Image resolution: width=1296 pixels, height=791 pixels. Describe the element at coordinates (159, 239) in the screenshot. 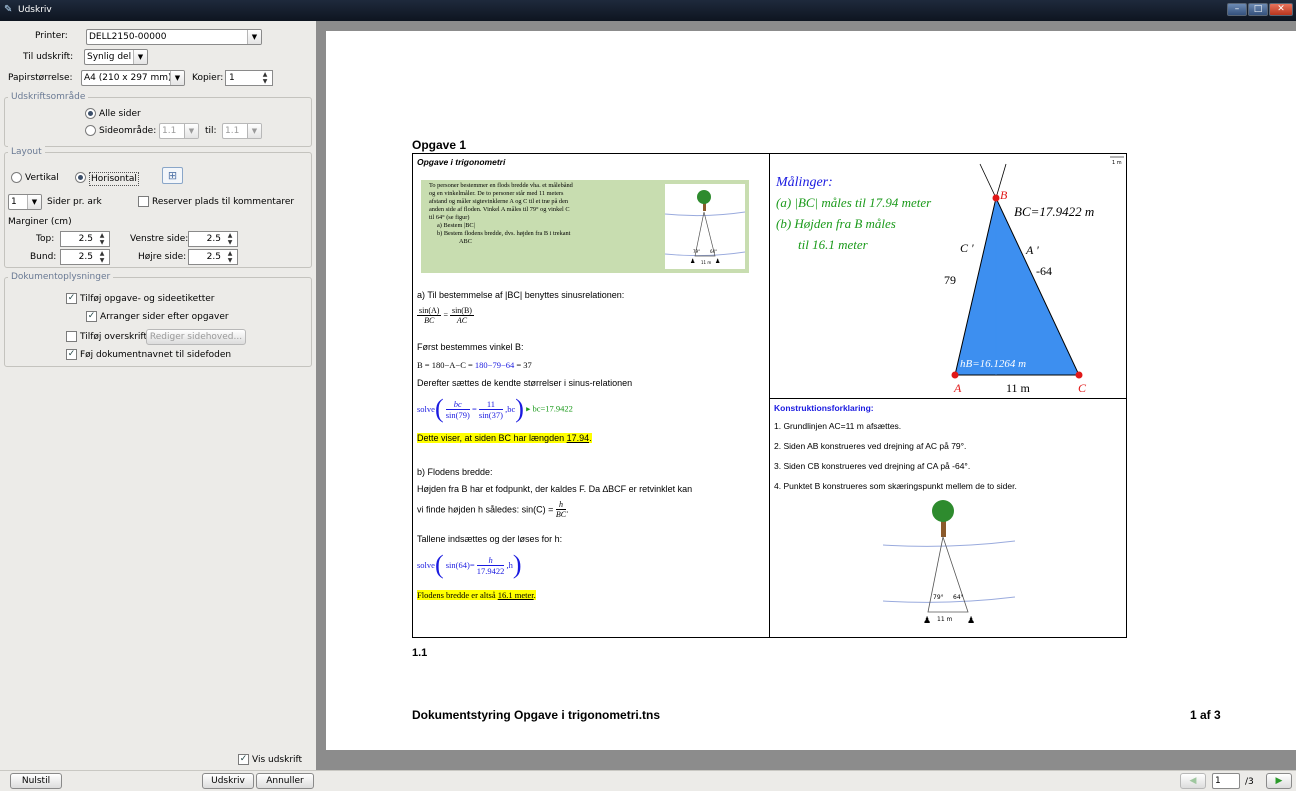

I see `left-margin-label: Venstre side:` at that location.